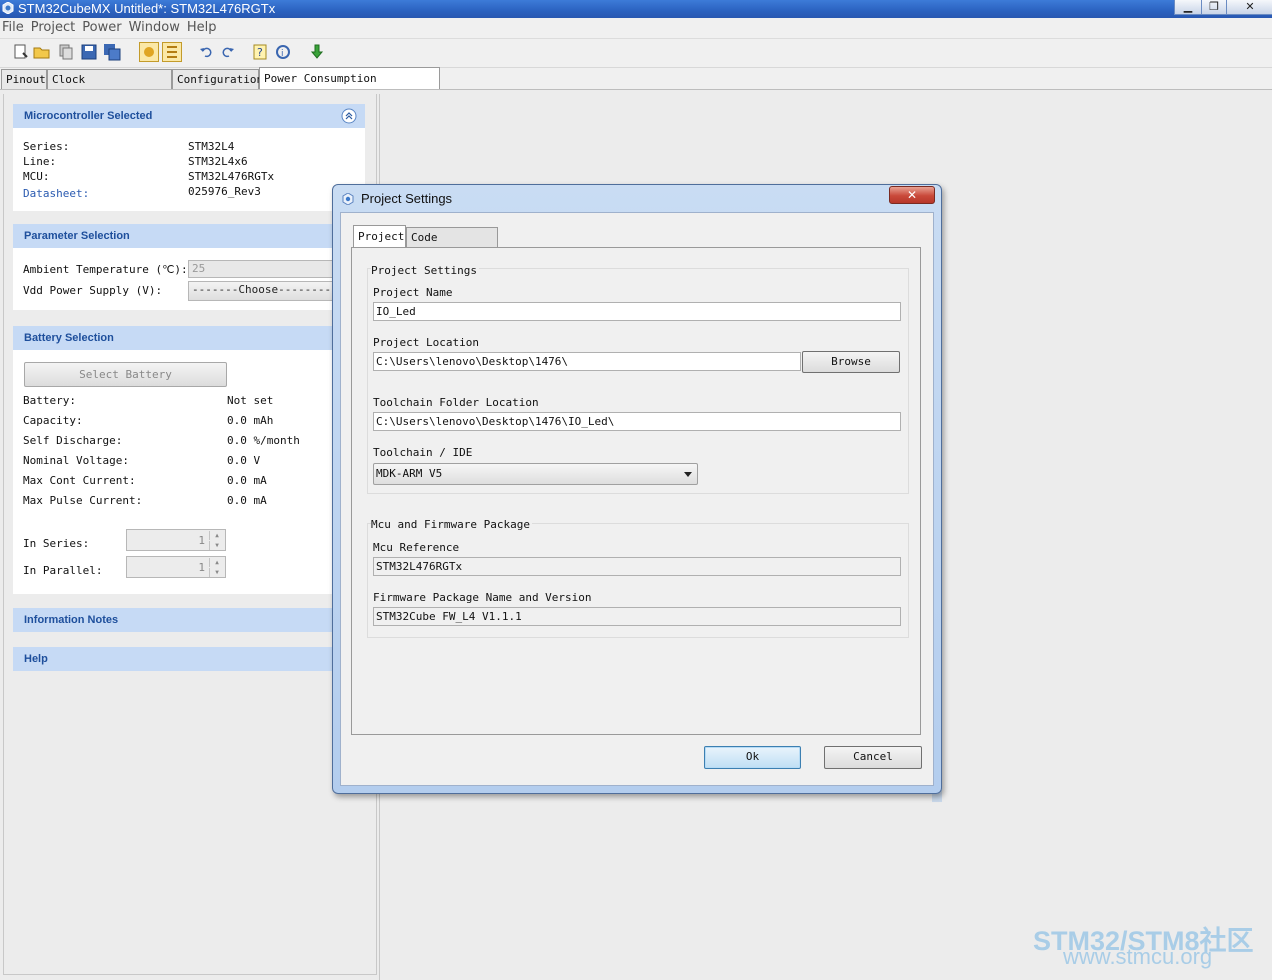 The height and width of the screenshot is (980, 1272). What do you see at coordinates (263, 440) in the screenshot?
I see `self-discharge-value: 0.0 %/month` at bounding box center [263, 440].